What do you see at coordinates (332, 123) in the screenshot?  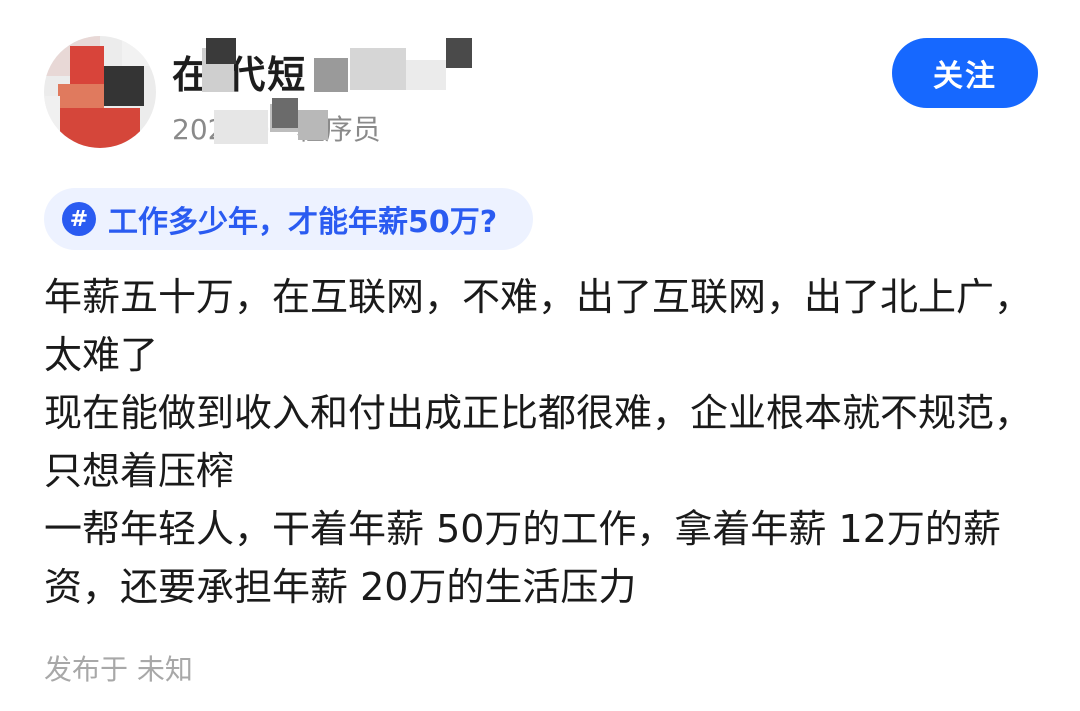 I see `author-meta-row: 202 30 · 程序员` at bounding box center [332, 123].